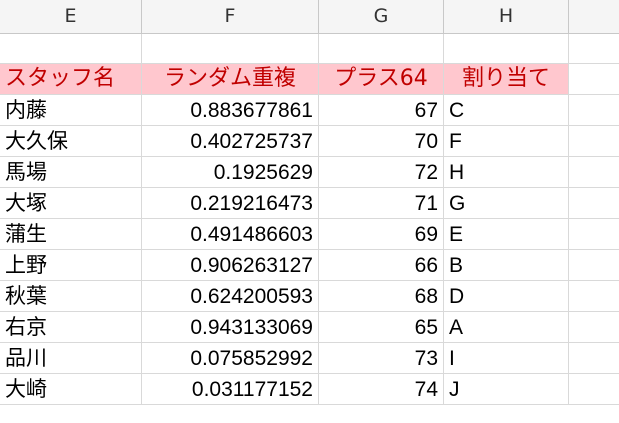 Image resolution: width=619 pixels, height=423 pixels. Describe the element at coordinates (71, 141) in the screenshot. I see `staff-name-cell: 大久保` at that location.